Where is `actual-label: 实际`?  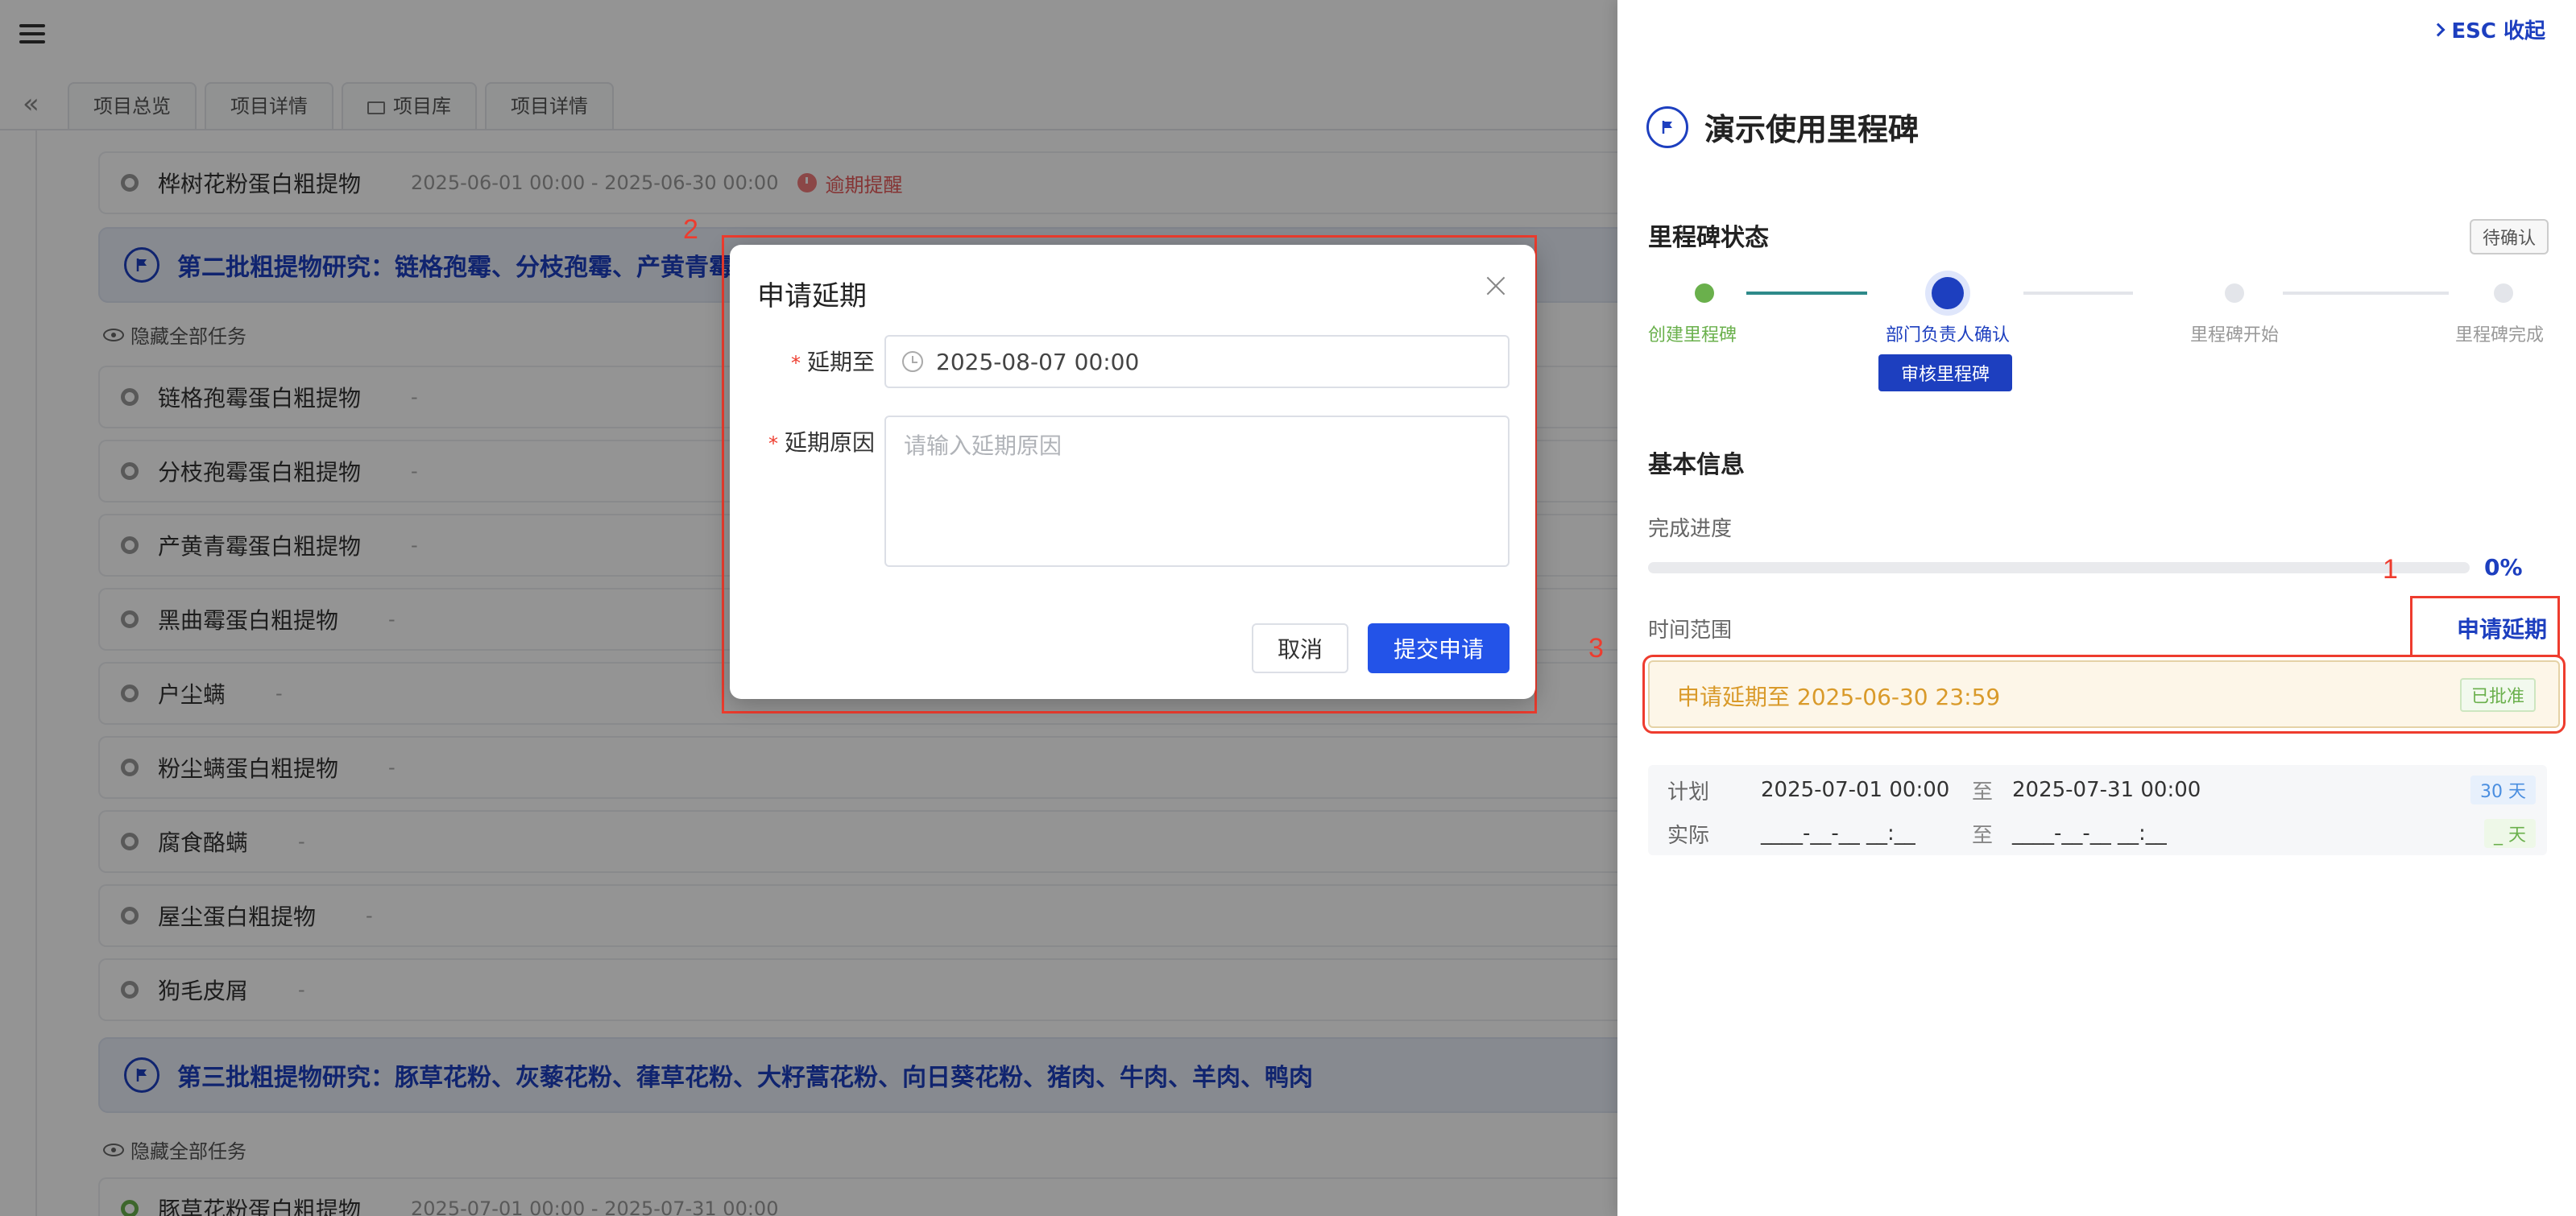
actual-label: 实际 is located at coordinates (1688, 835).